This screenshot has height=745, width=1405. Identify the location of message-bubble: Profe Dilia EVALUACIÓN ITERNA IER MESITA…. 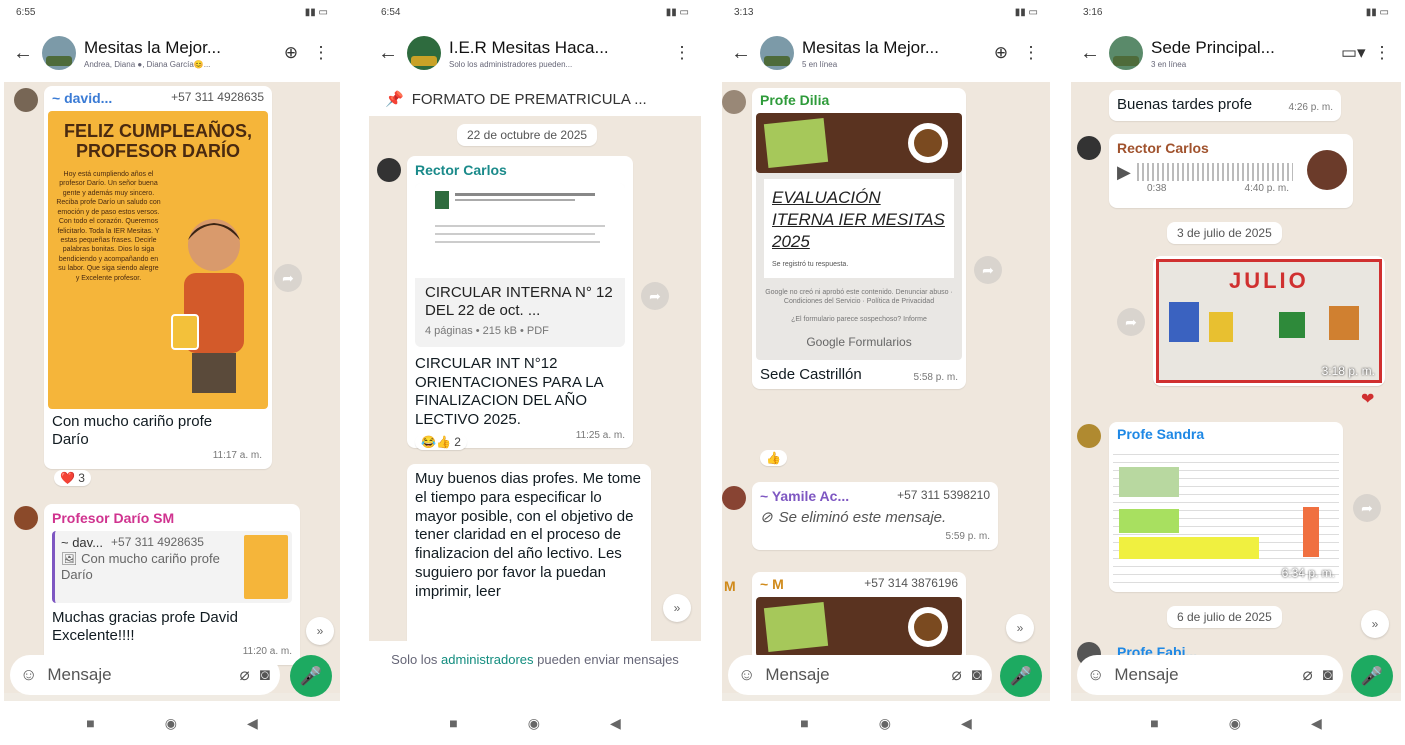
(859, 238).